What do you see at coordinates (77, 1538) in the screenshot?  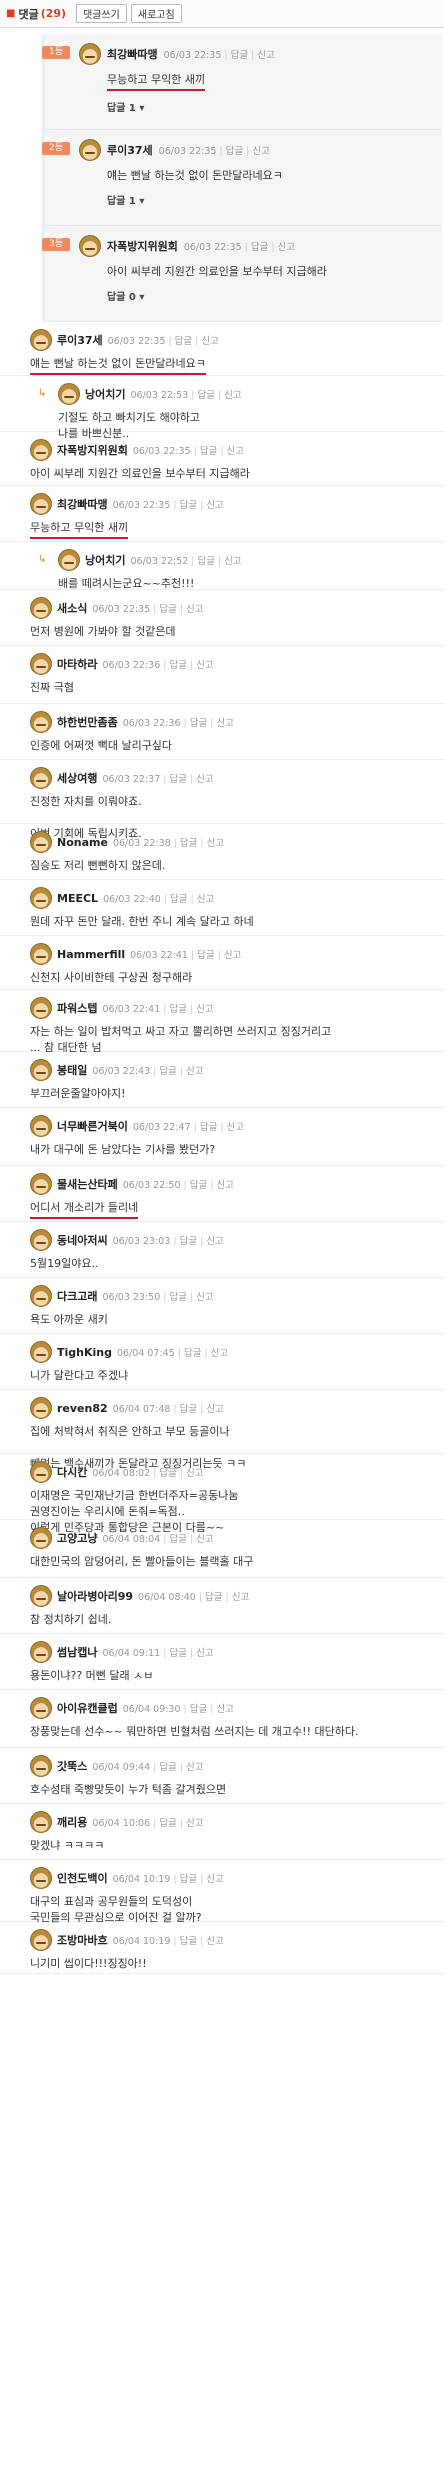 I see `nickname: 고양고냥` at bounding box center [77, 1538].